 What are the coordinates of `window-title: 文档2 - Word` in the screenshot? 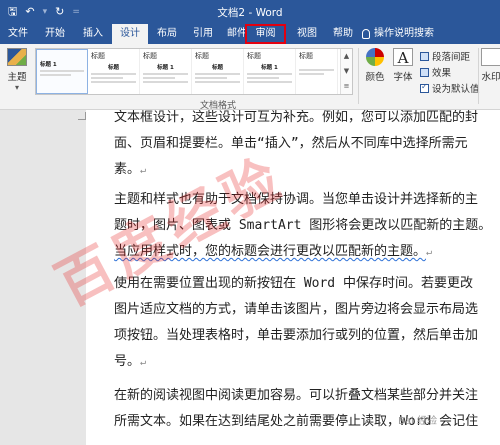 It's located at (250, 13).